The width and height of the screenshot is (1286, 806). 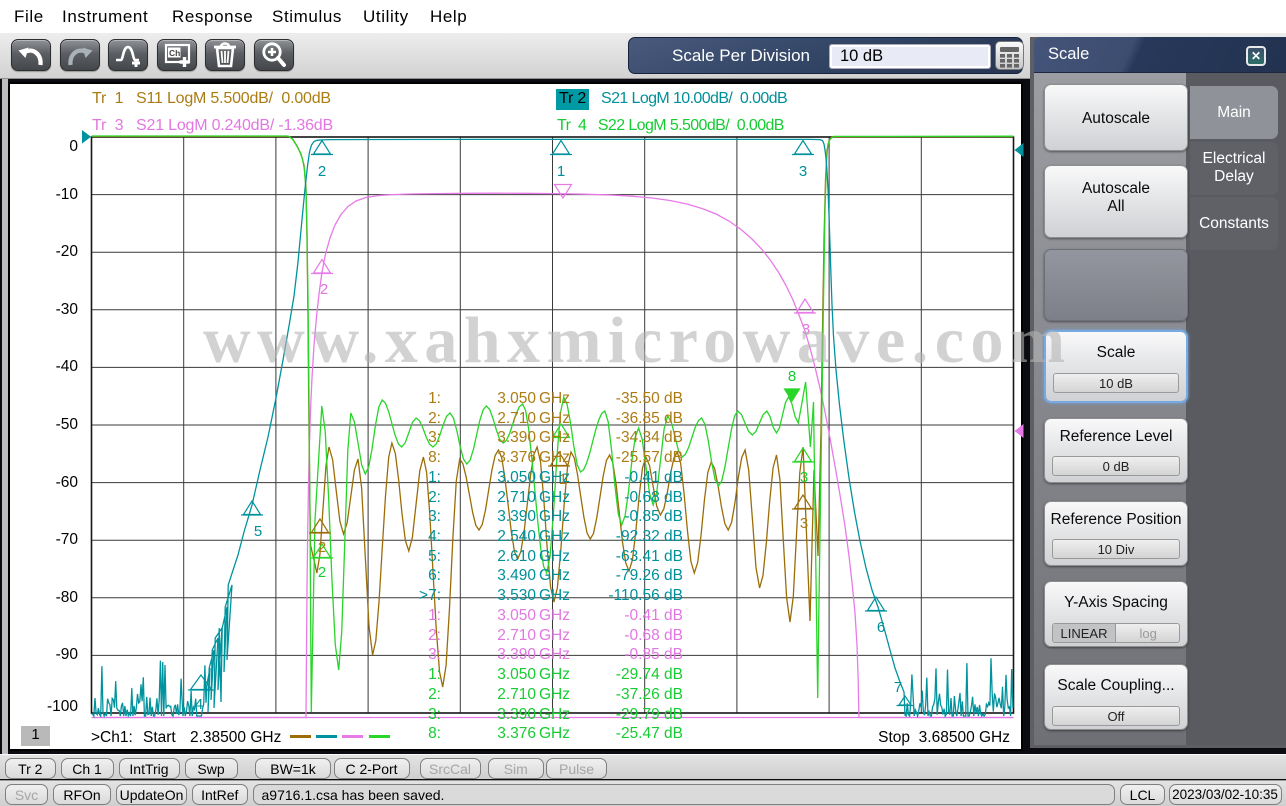 What do you see at coordinates (174, 53) in the screenshot?
I see `svg-text: Ch` at bounding box center [174, 53].